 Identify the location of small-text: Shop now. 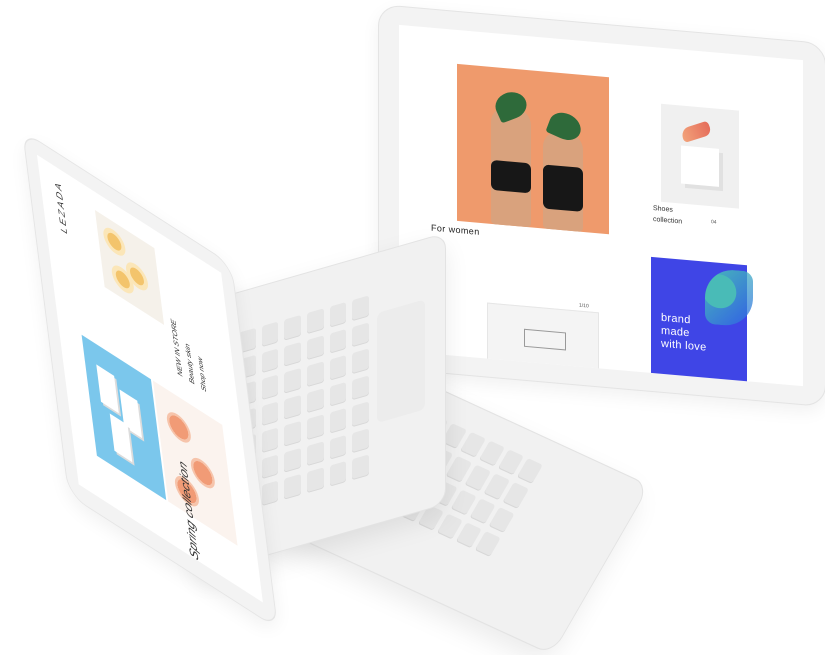
(202, 374).